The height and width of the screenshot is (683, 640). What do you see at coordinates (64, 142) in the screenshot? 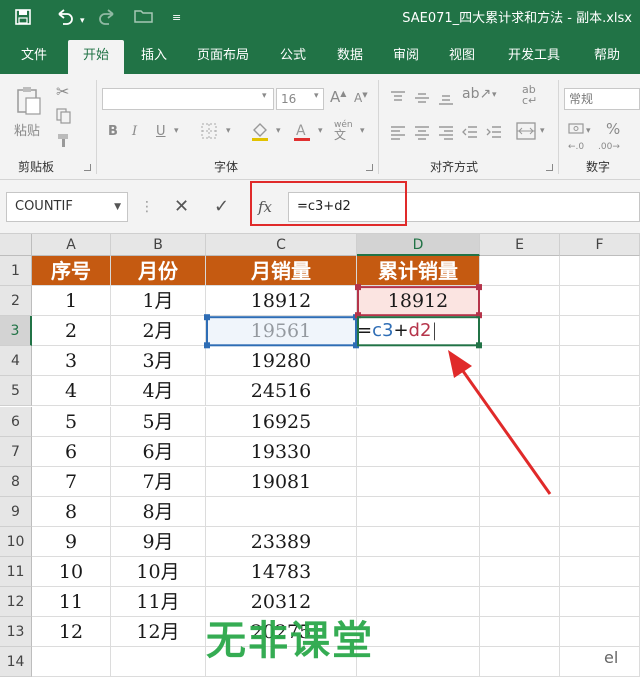
I see `format-painter-icon` at bounding box center [64, 142].